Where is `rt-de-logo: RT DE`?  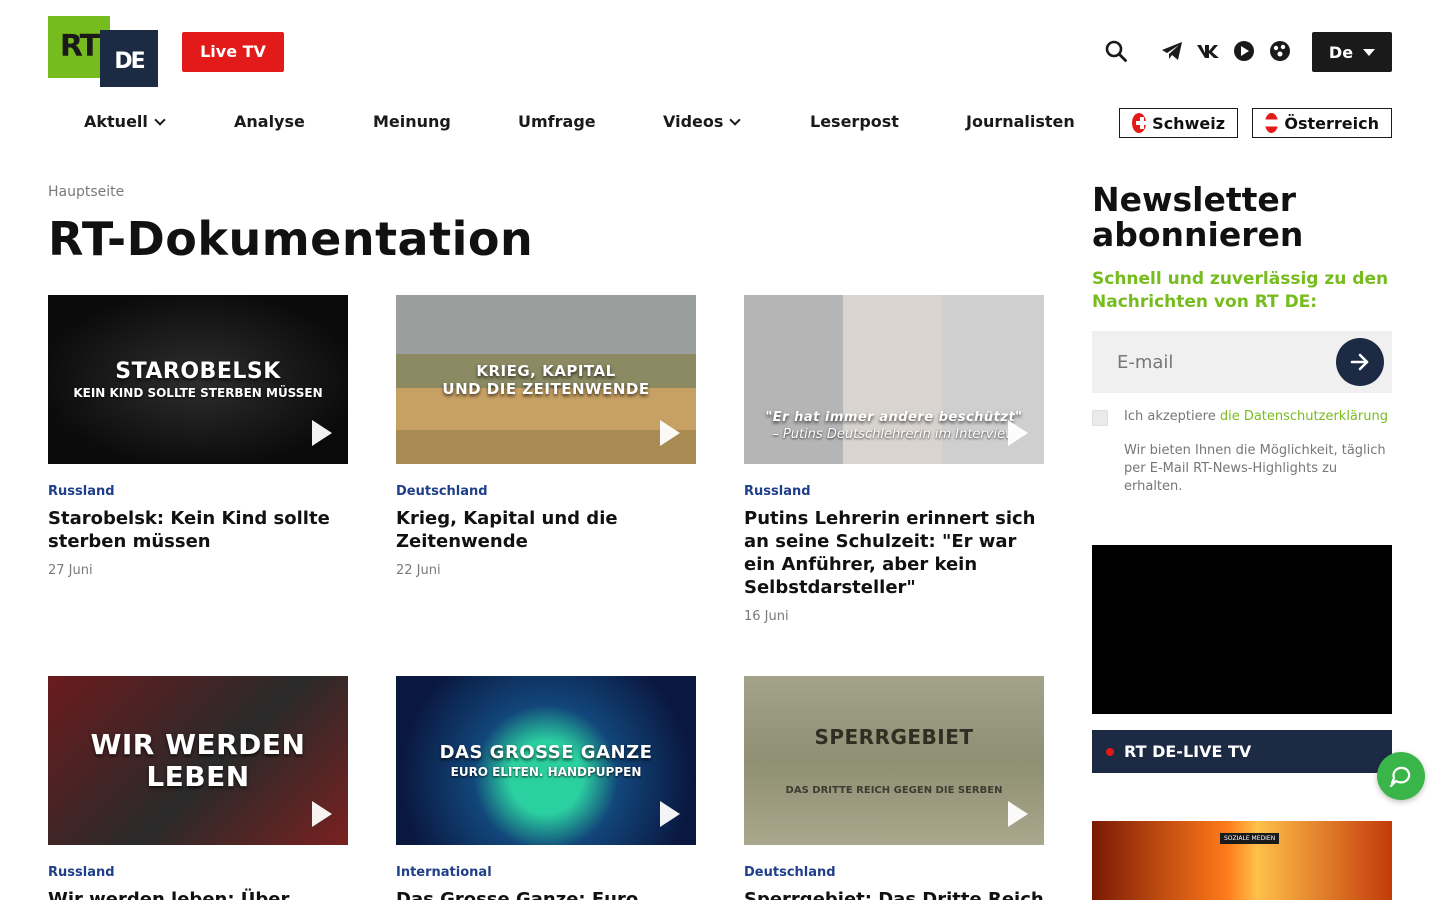 rt-de-logo: RT DE is located at coordinates (103, 51).